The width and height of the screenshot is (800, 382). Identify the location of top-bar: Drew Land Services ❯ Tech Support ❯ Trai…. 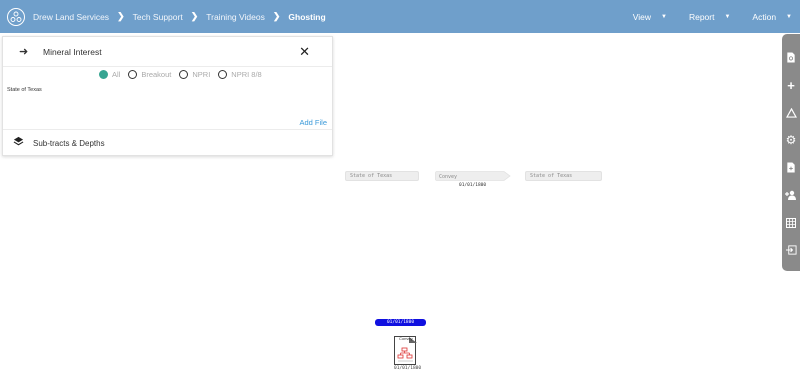
(400, 16).